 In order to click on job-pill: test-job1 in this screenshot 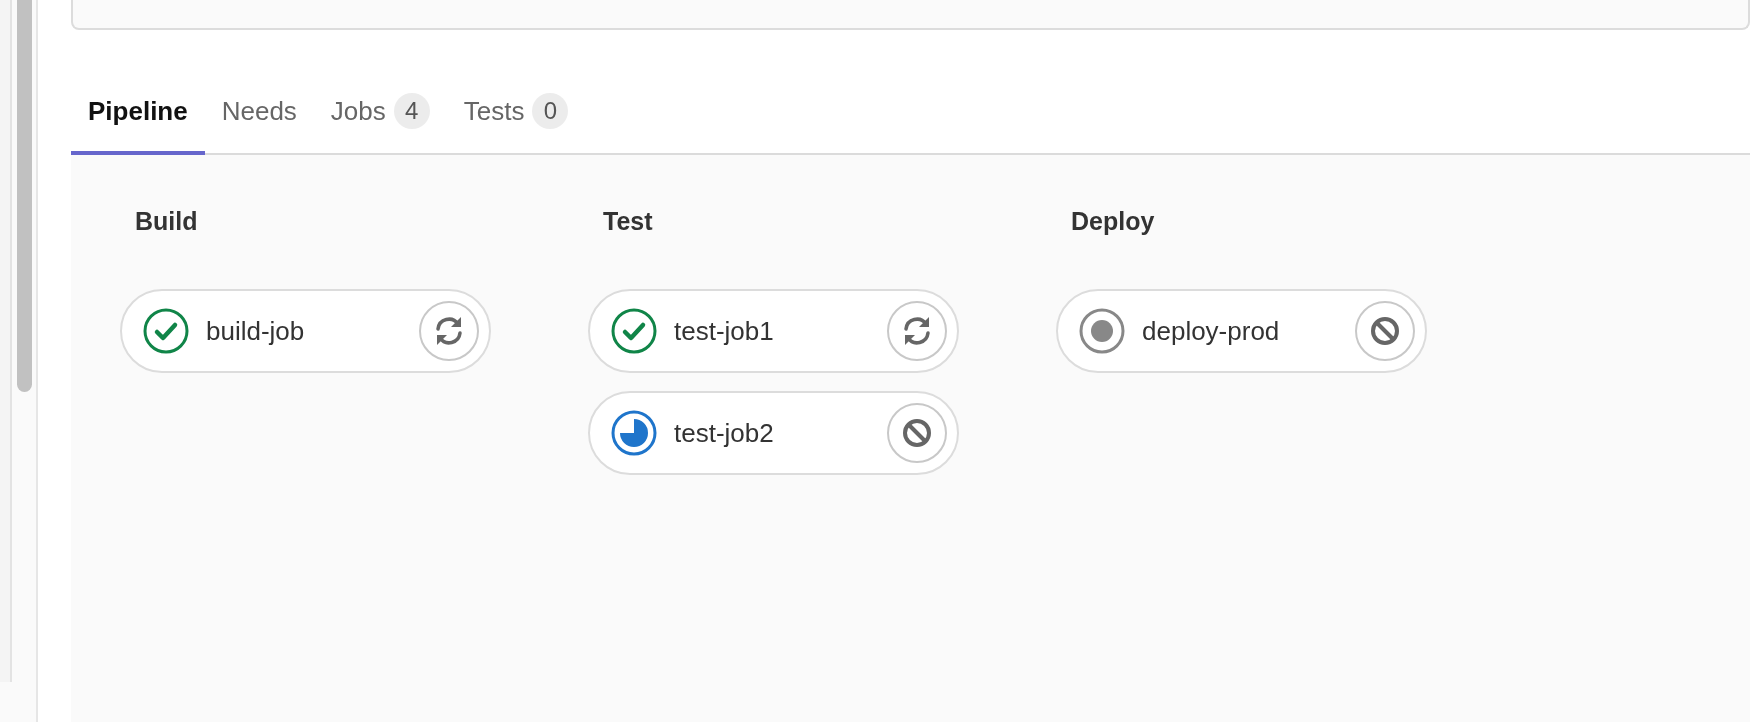, I will do `click(773, 331)`.